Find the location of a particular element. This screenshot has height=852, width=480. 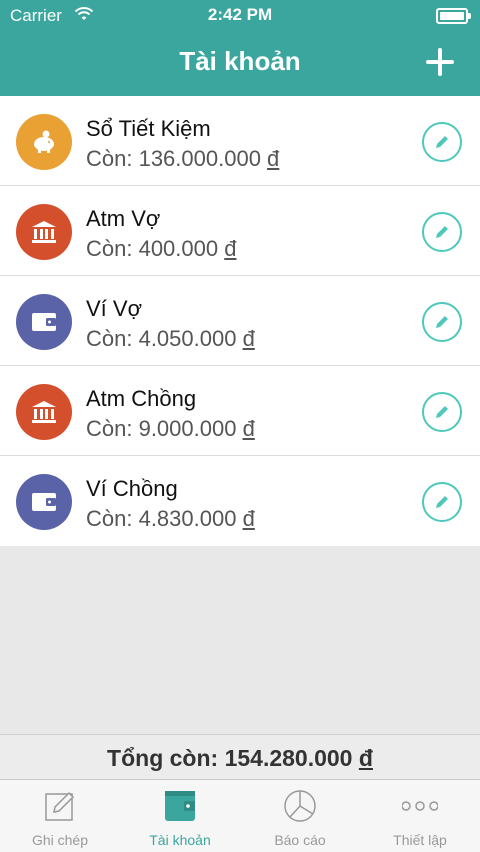

status-bar: Carrier 2:42 PM is located at coordinates (240, 16).